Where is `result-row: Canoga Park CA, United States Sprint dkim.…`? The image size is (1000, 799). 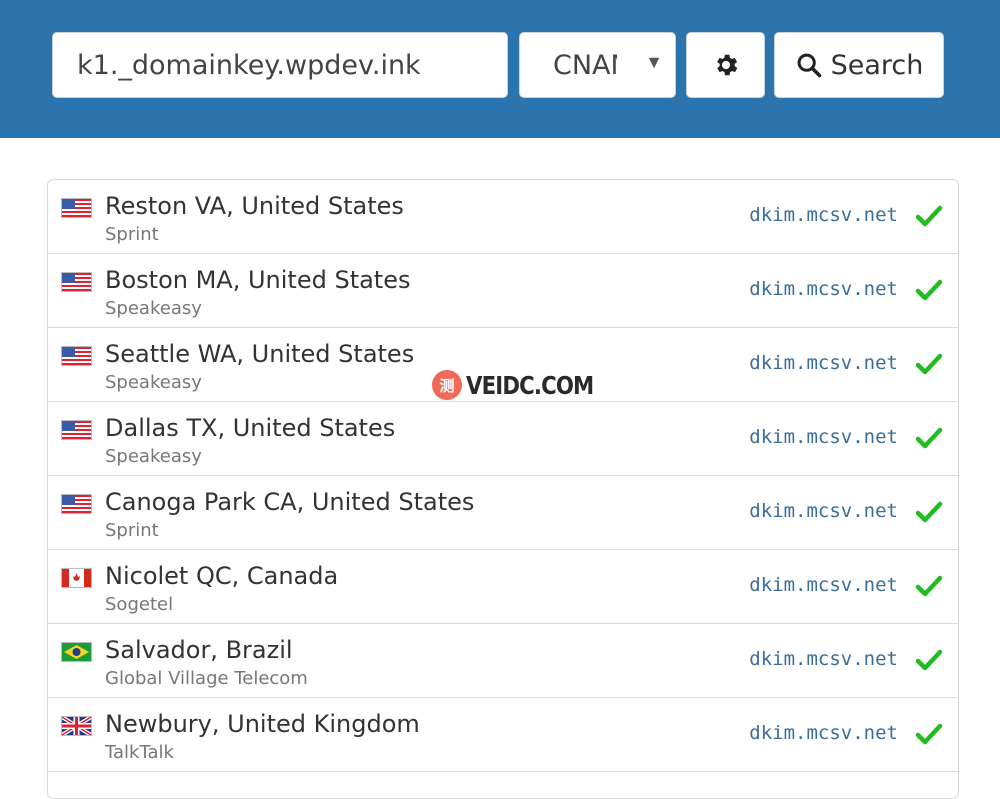 result-row: Canoga Park CA, United States Sprint dkim.… is located at coordinates (503, 513).